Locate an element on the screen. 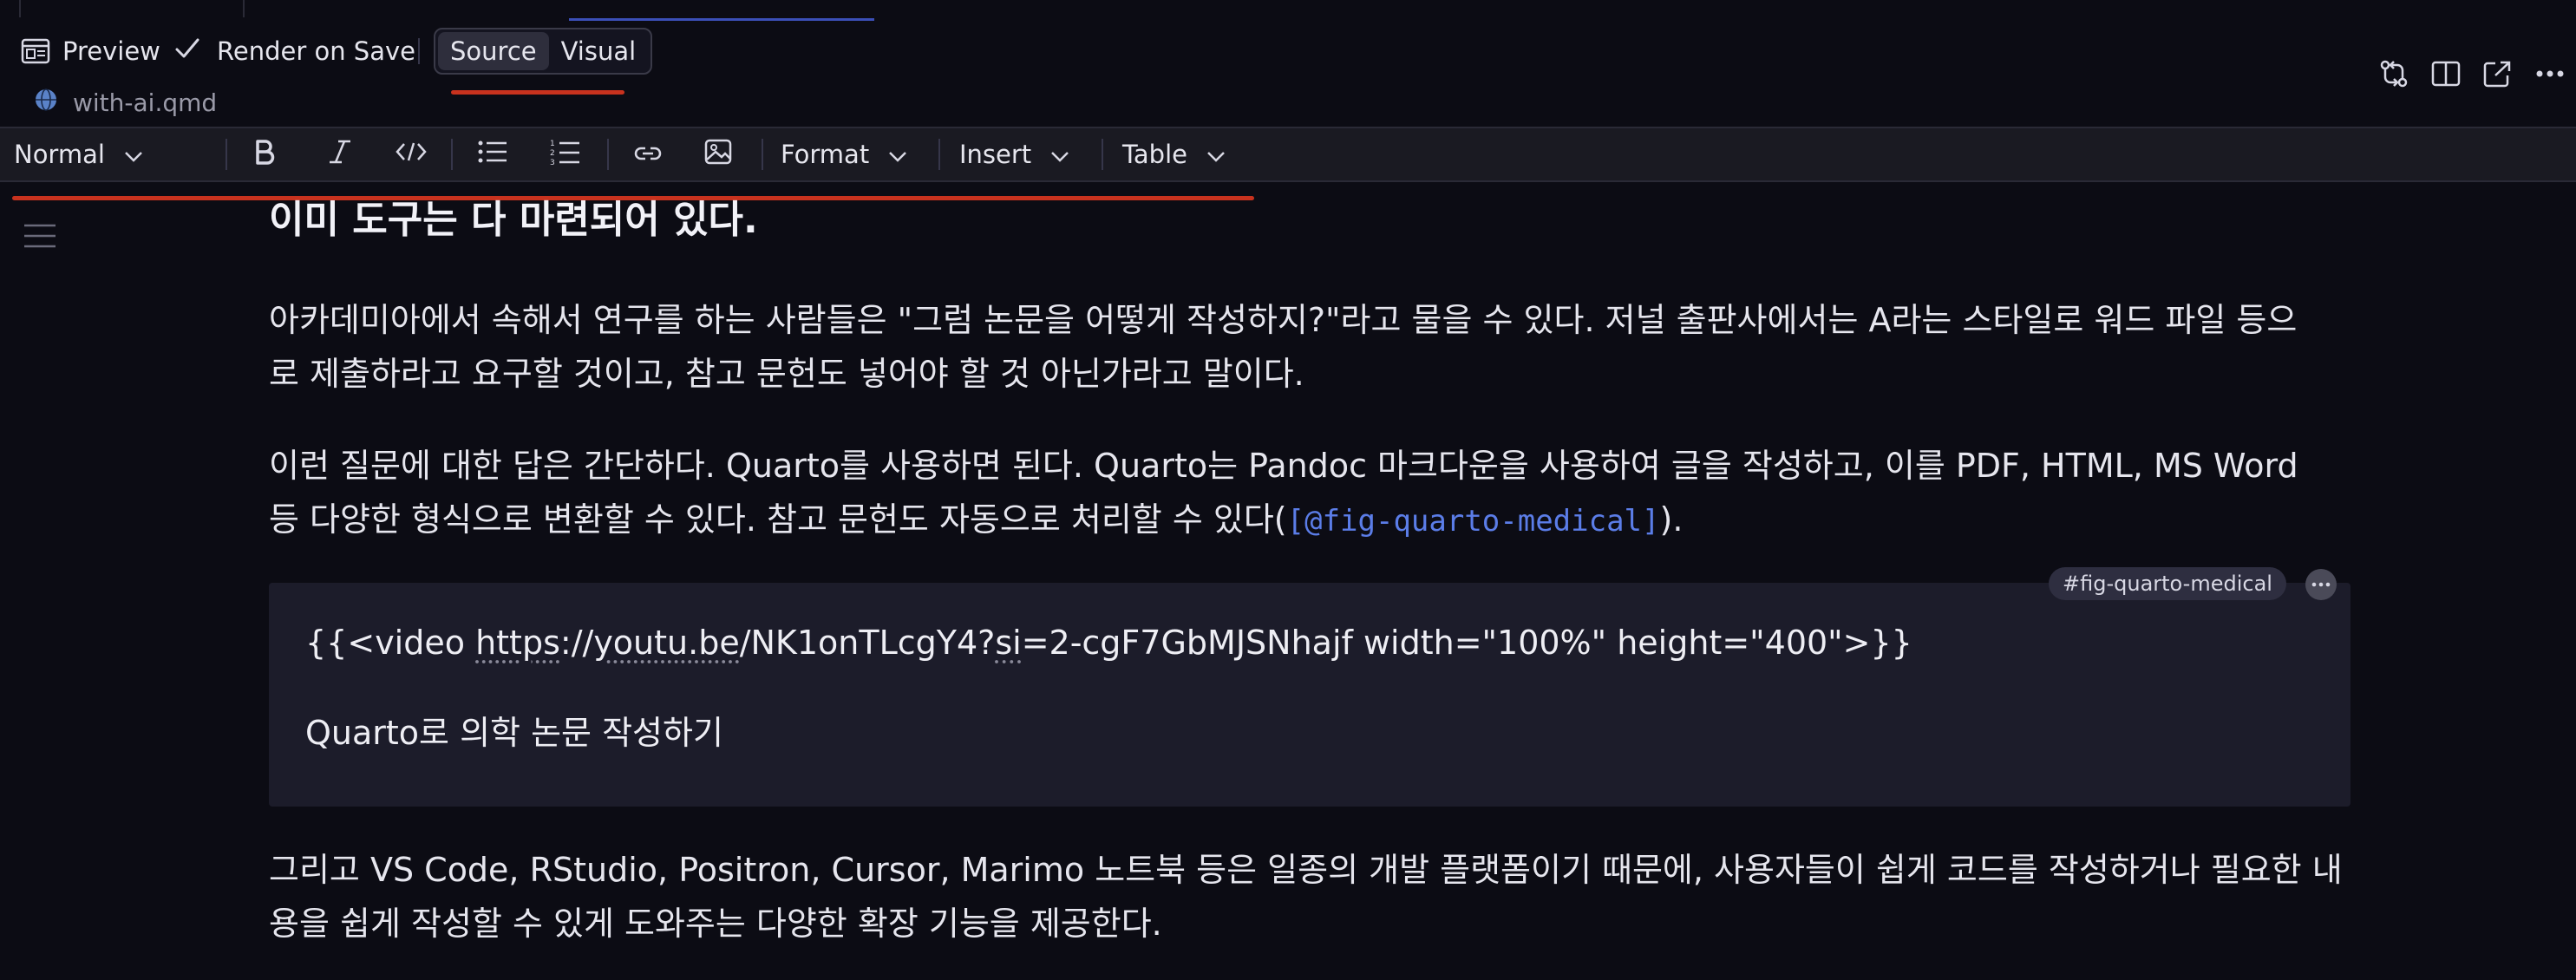 The image size is (2576, 980). italic-button is located at coordinates (340, 154).